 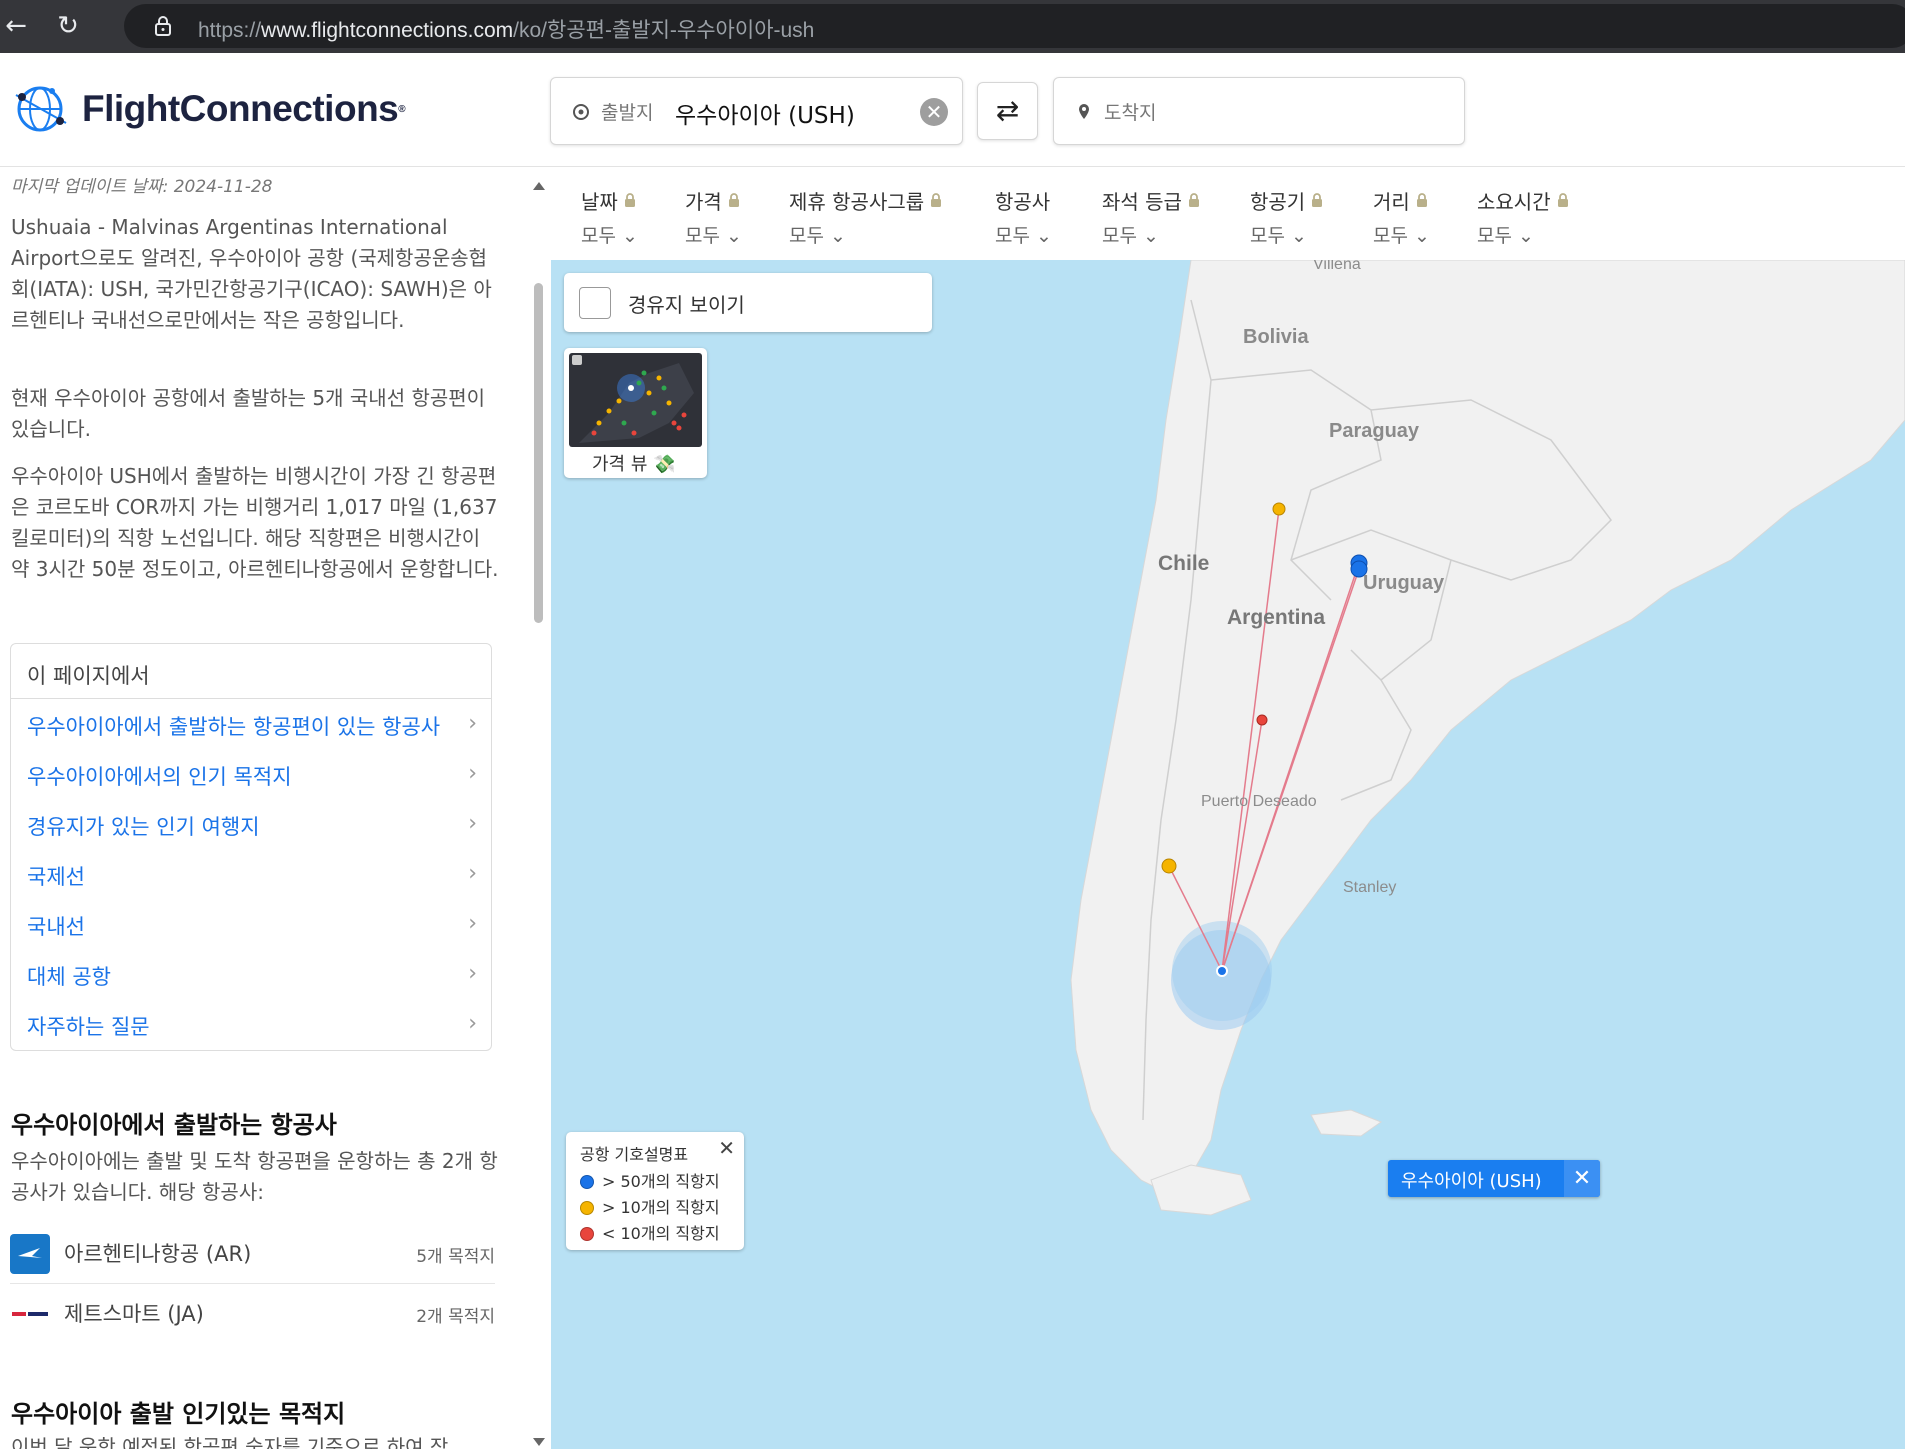 What do you see at coordinates (252, 1254) in the screenshot?
I see `airline-row: 아르헨티나항공 (AR) 5개 목적지` at bounding box center [252, 1254].